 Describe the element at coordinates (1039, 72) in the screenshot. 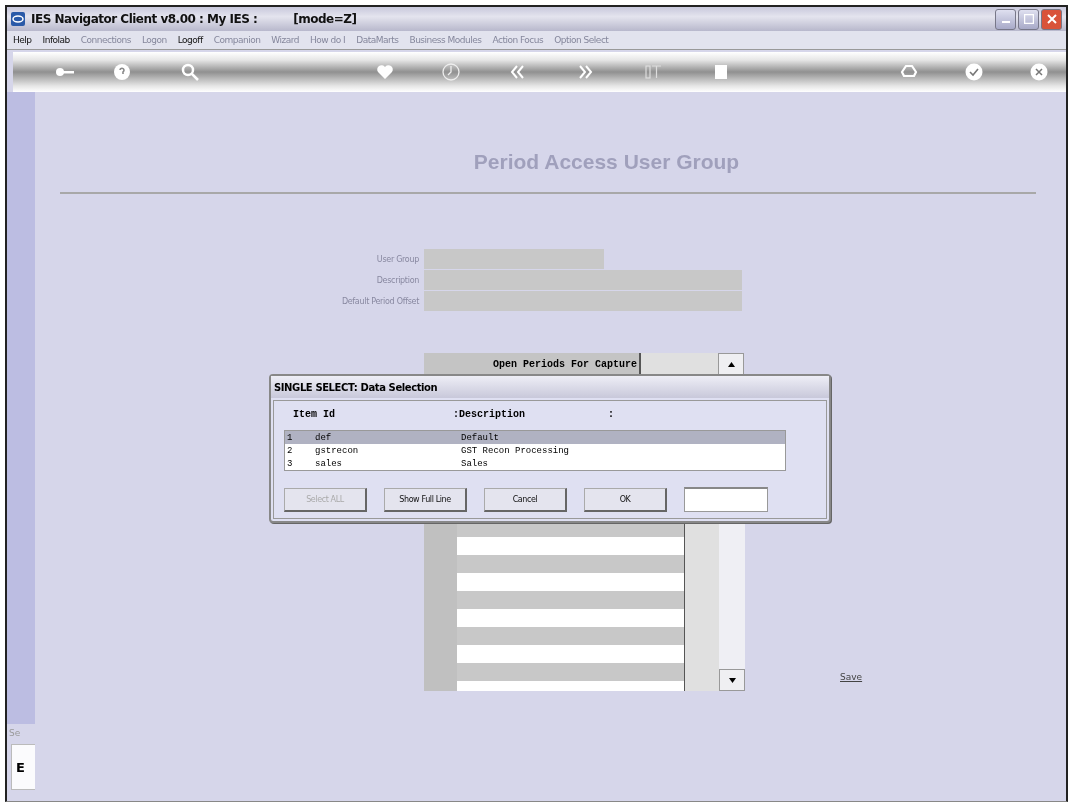

I see `cancel-icon` at that location.